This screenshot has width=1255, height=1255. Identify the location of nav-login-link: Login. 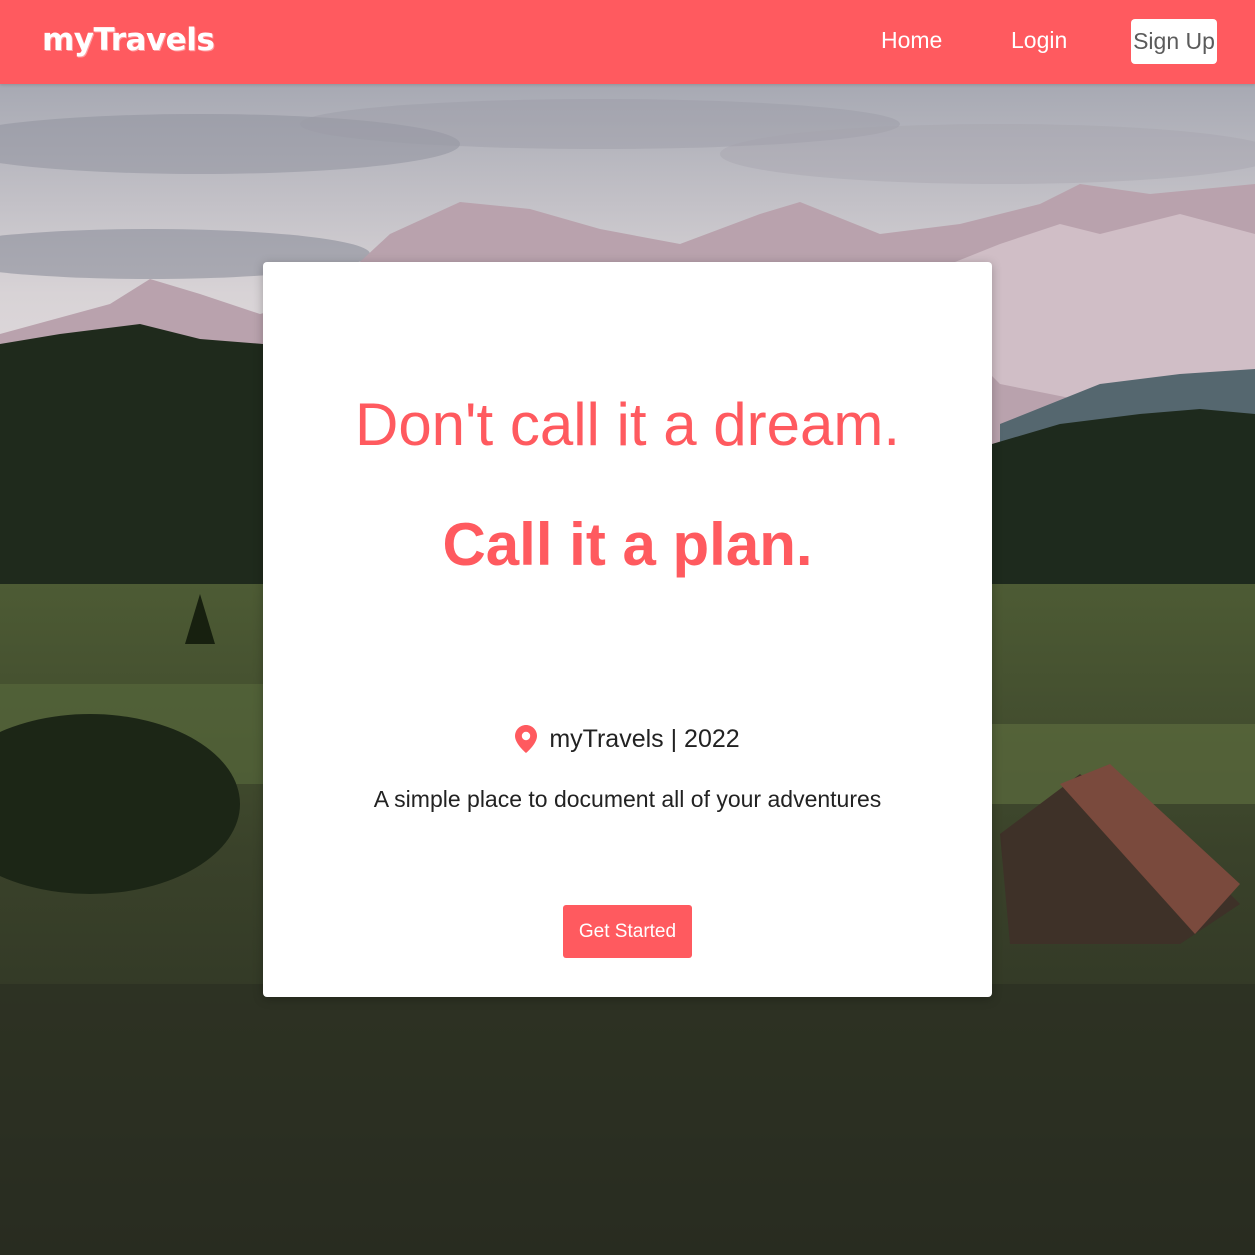
(1039, 40).